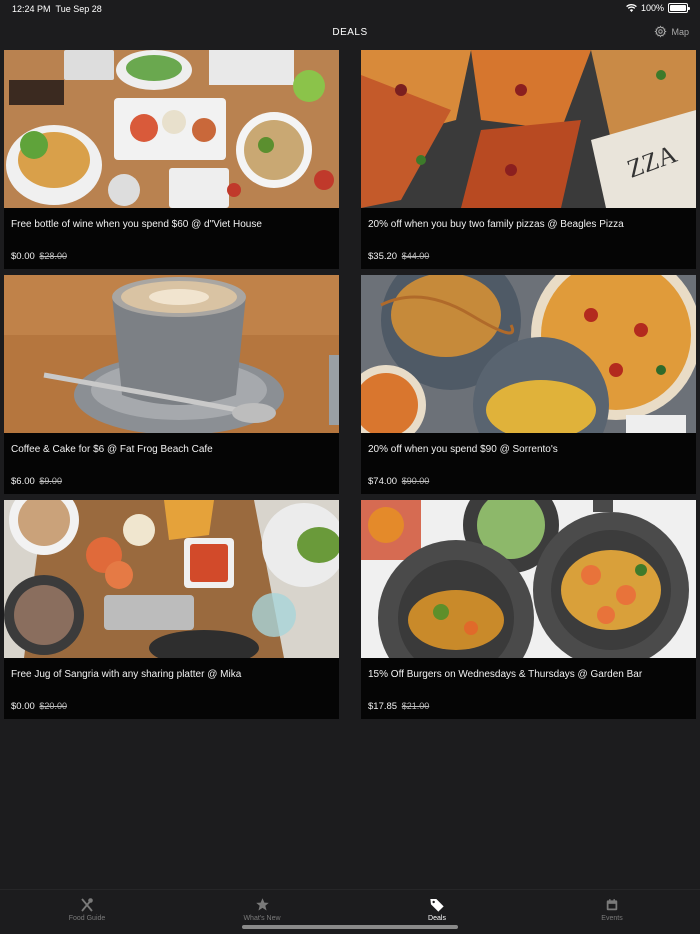 This screenshot has width=700, height=934. Describe the element at coordinates (262, 904) in the screenshot. I see `star-icon` at that location.